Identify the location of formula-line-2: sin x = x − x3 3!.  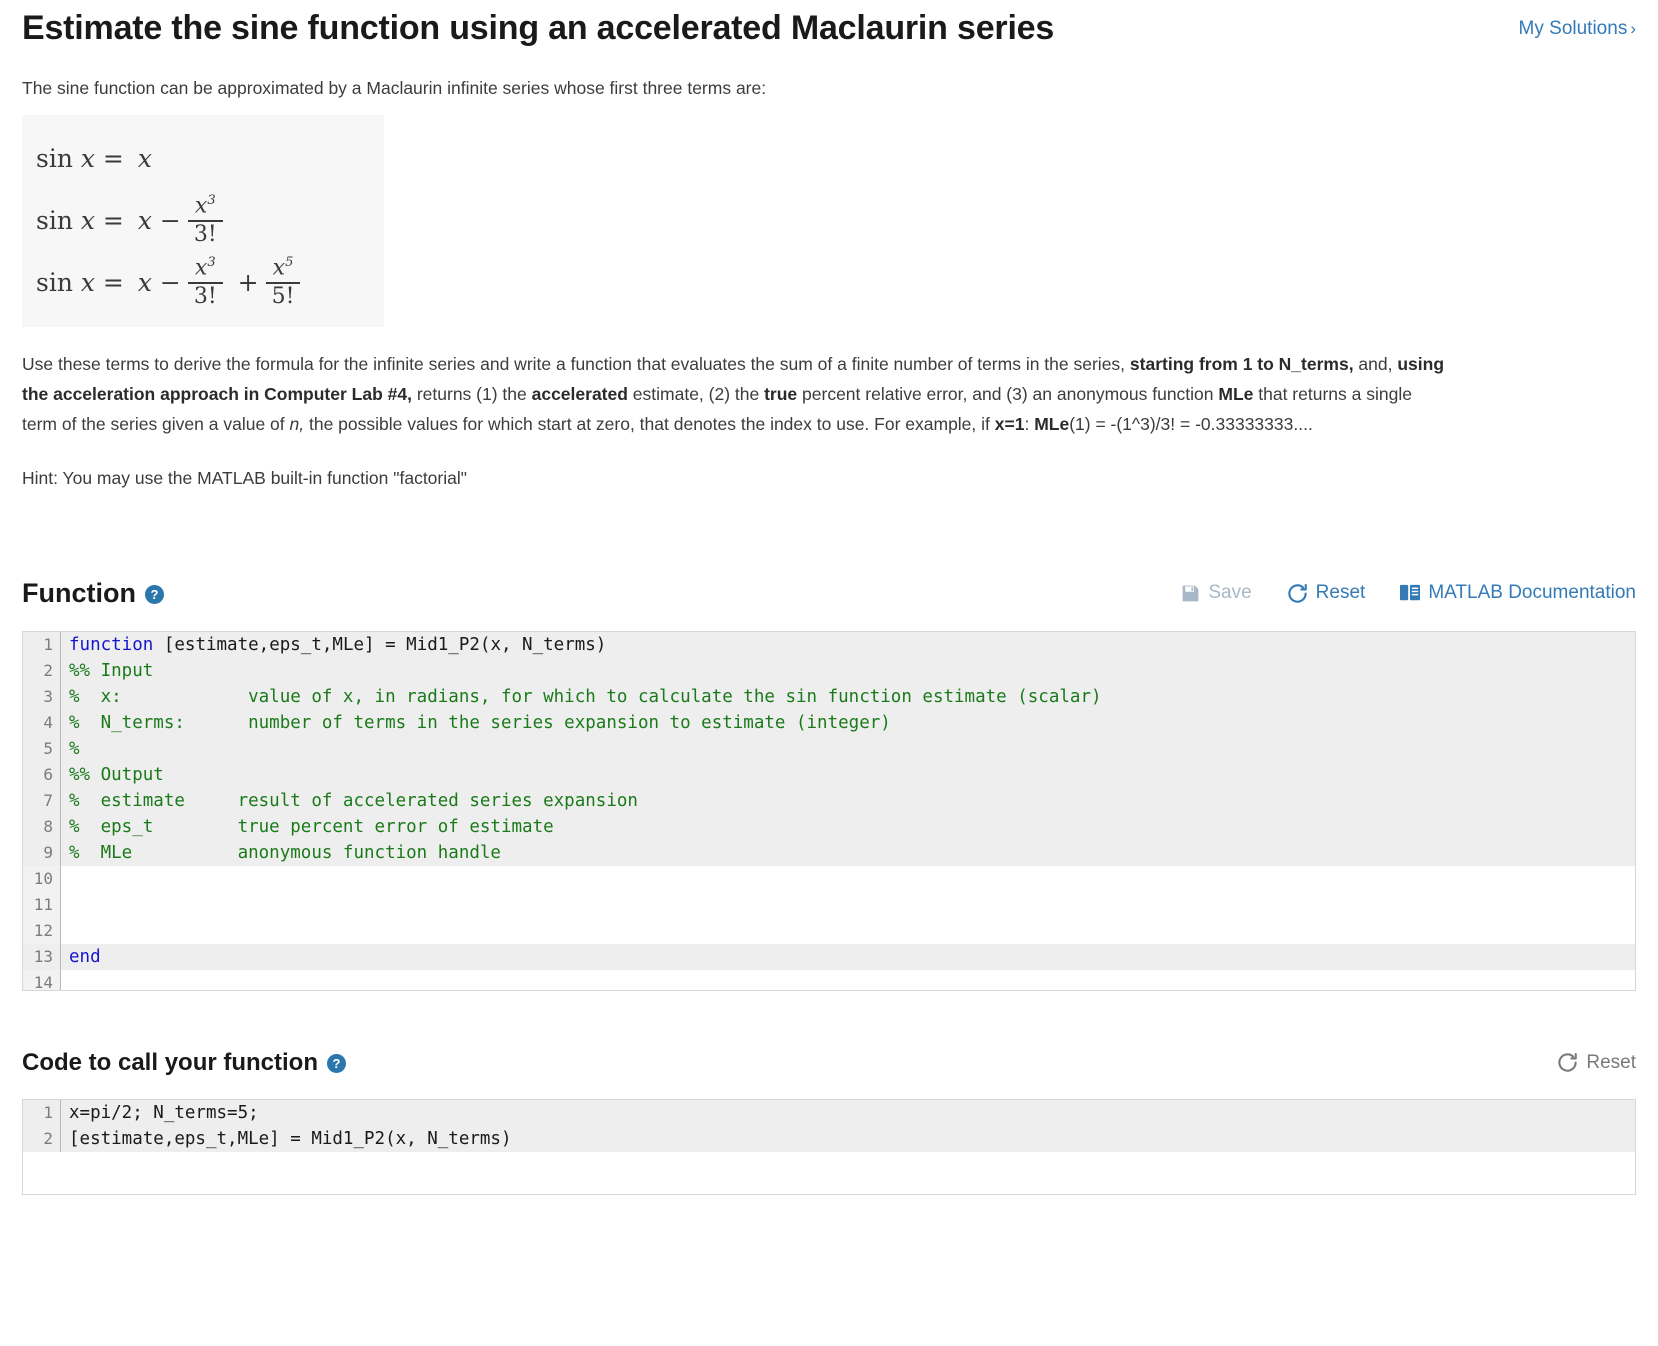
(205, 220).